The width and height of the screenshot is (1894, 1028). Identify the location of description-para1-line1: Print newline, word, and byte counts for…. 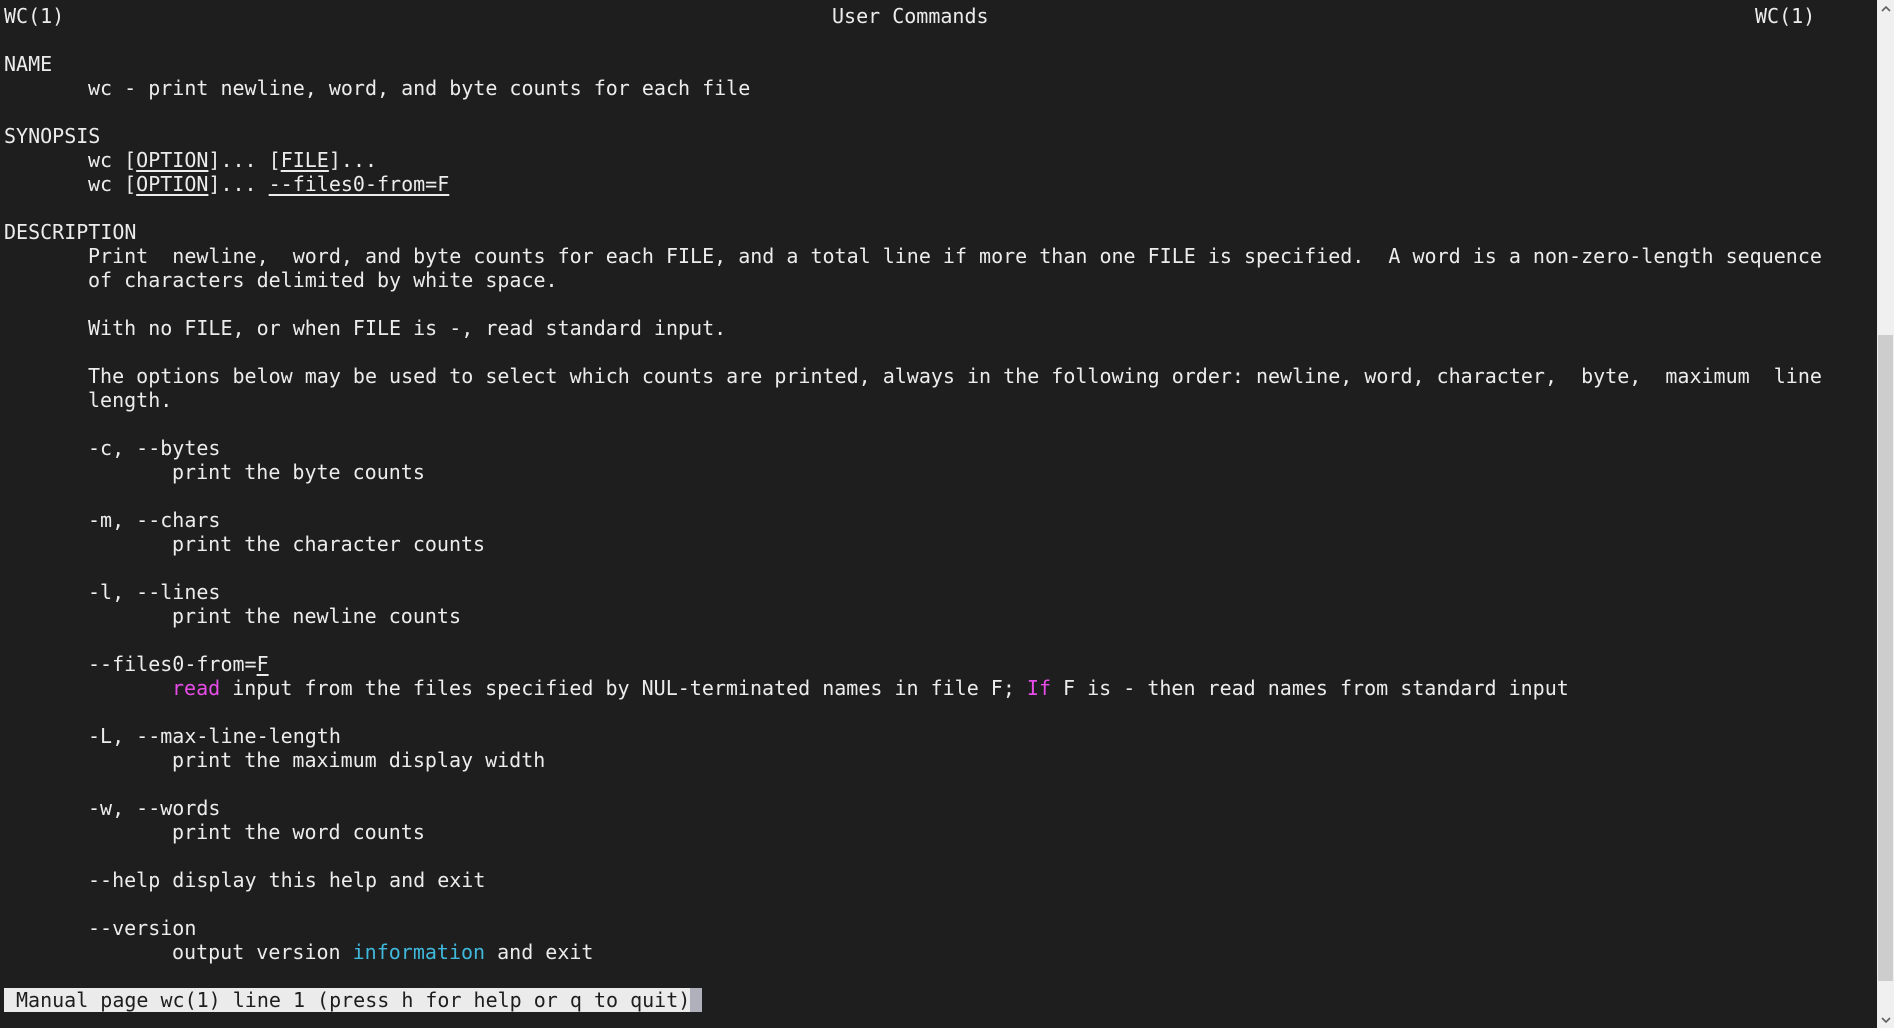
(955, 256).